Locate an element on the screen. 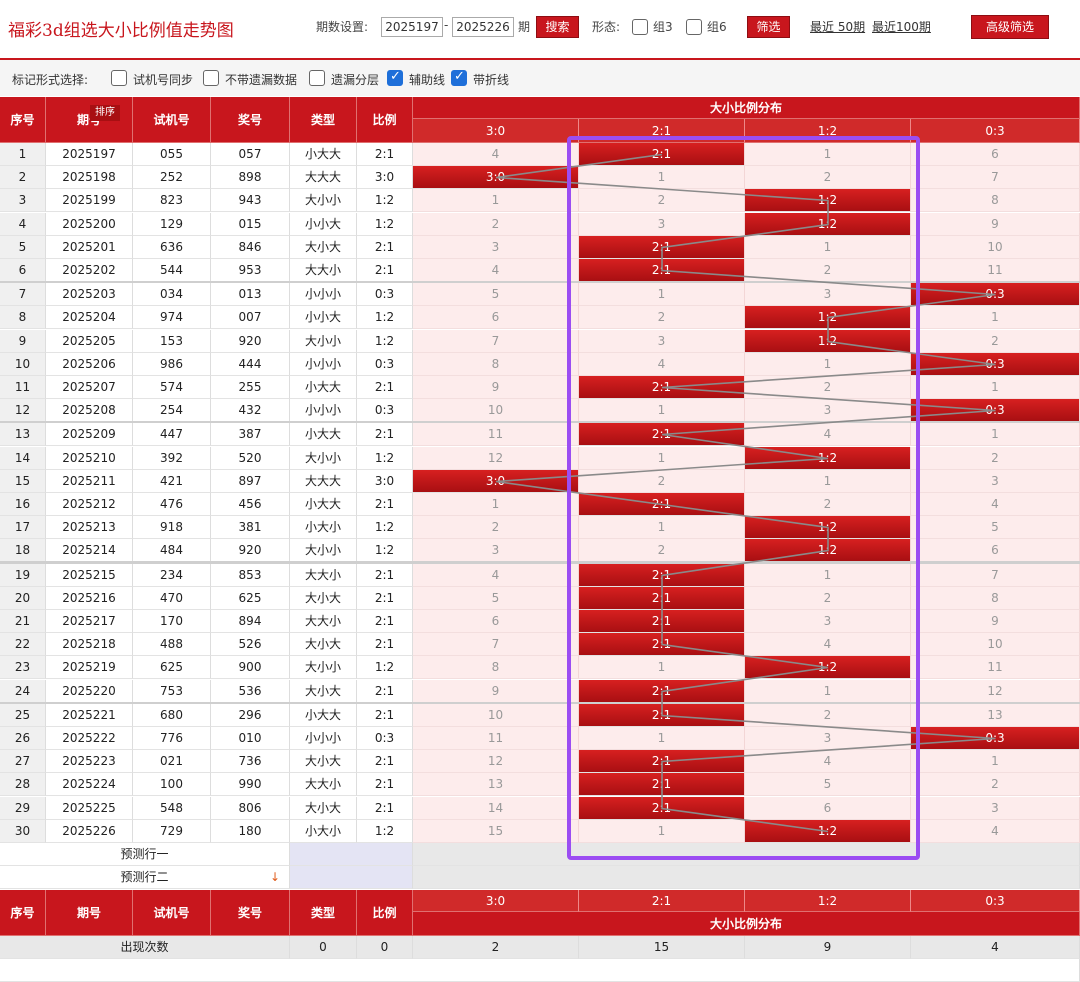 This screenshot has width=1080, height=982. row-trial: 129 is located at coordinates (172, 224).